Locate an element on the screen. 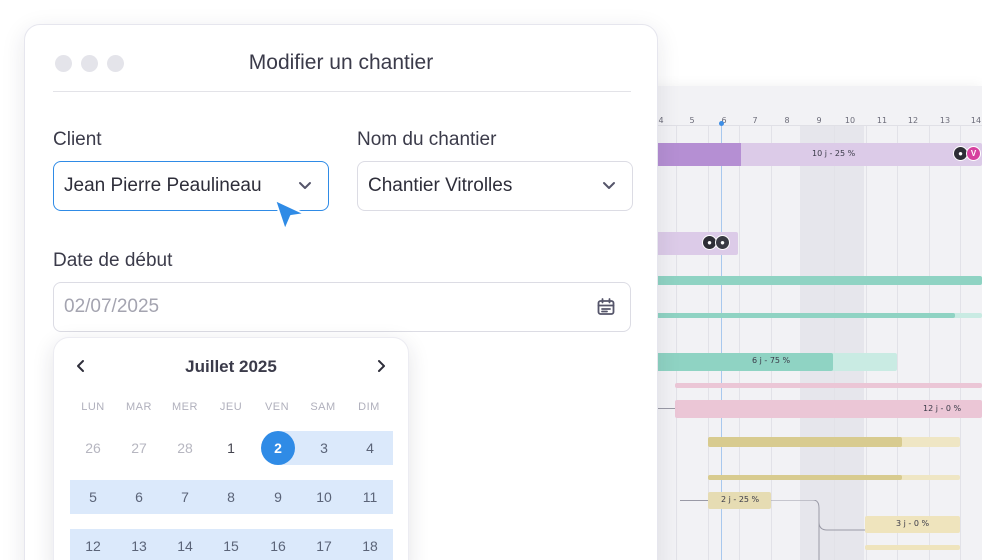  calendar-day-selected: 2 is located at coordinates (278, 448).